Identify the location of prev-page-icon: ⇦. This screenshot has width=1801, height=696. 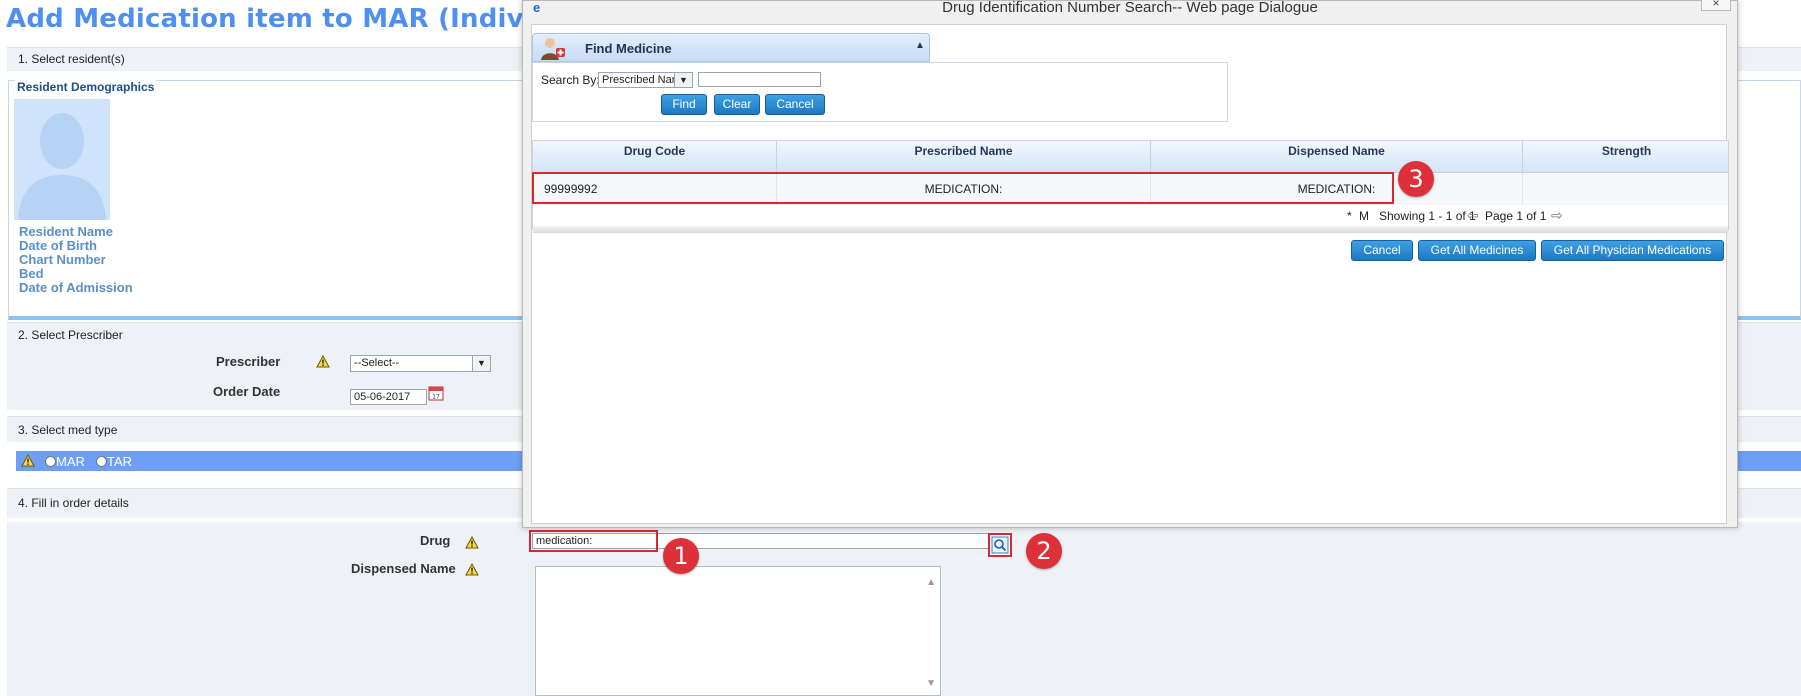
(1473, 215).